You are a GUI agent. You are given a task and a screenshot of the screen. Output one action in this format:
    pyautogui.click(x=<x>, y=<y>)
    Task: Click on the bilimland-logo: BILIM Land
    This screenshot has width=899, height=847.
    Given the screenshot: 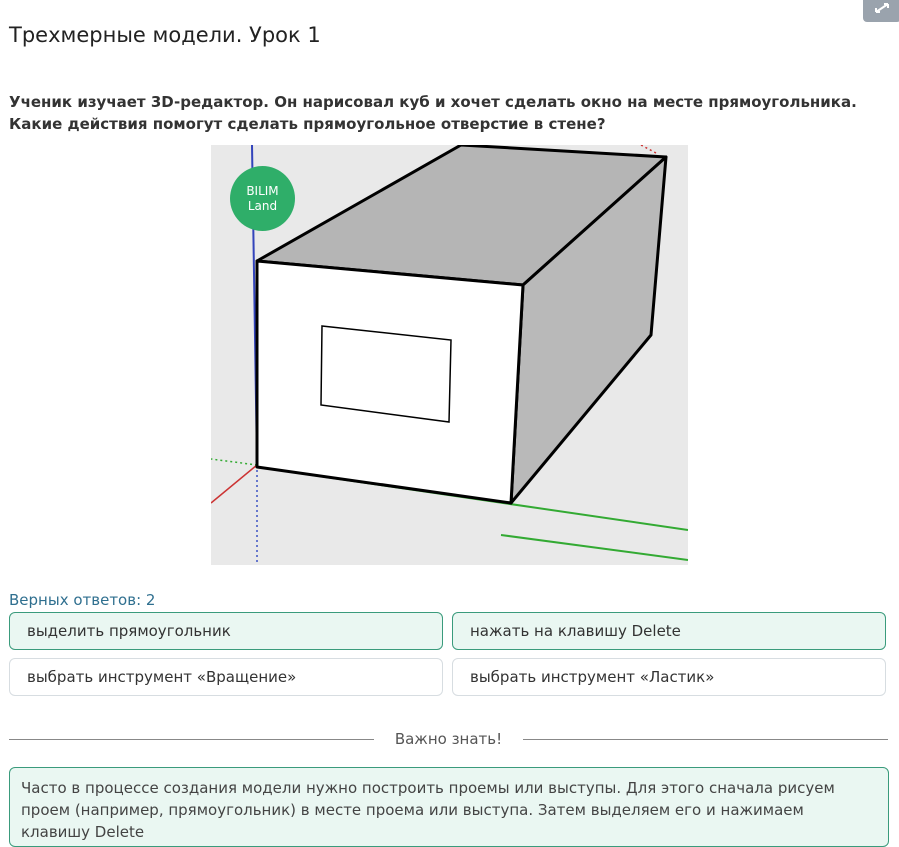 What is the action you would take?
    pyautogui.click(x=262, y=198)
    